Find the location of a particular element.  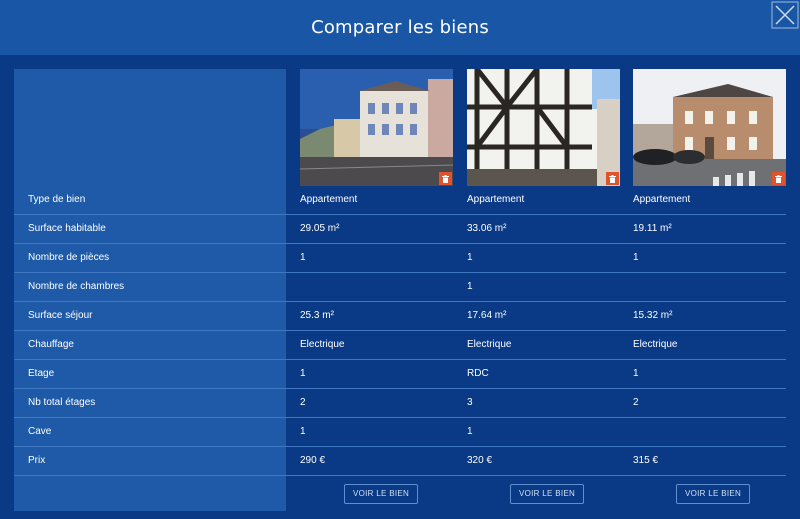

row-label-surface-sejour: Surface séjour is located at coordinates (60, 315).